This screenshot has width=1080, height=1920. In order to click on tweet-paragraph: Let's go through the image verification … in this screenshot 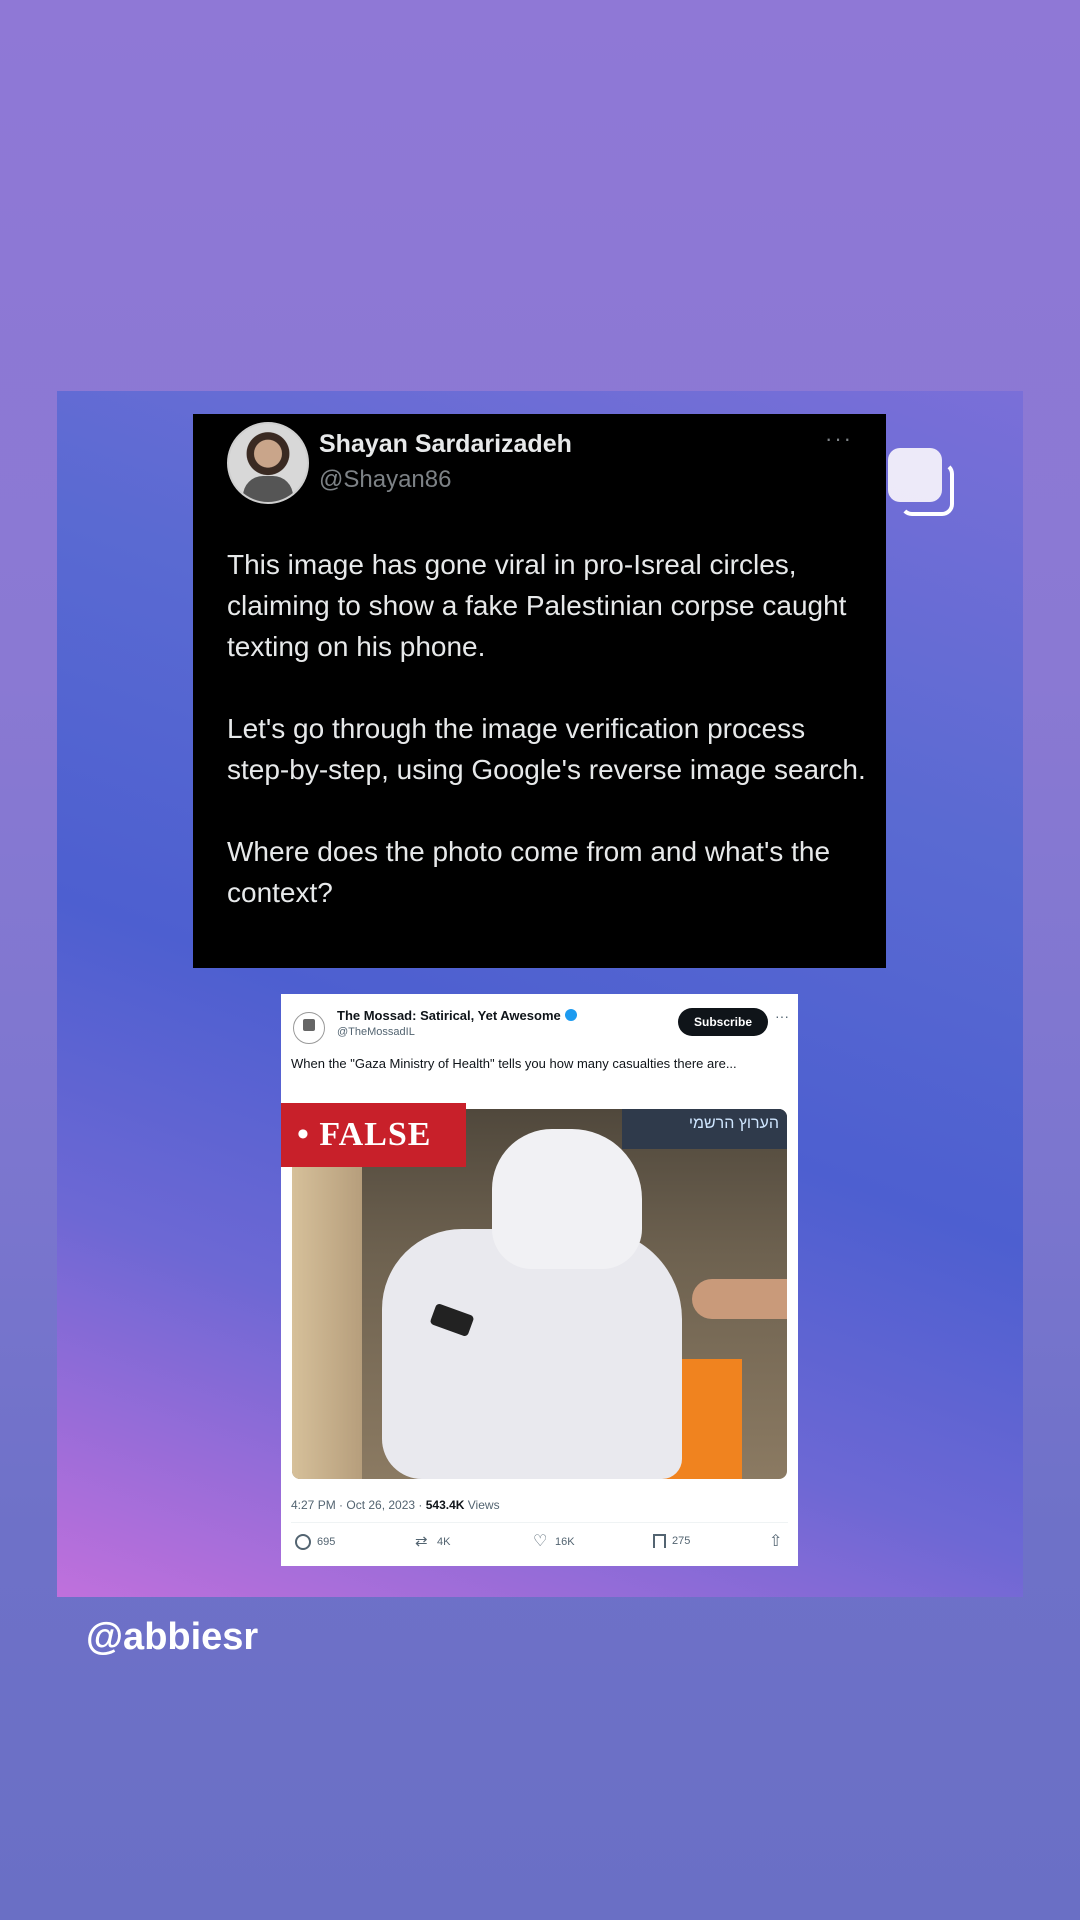, I will do `click(546, 749)`.